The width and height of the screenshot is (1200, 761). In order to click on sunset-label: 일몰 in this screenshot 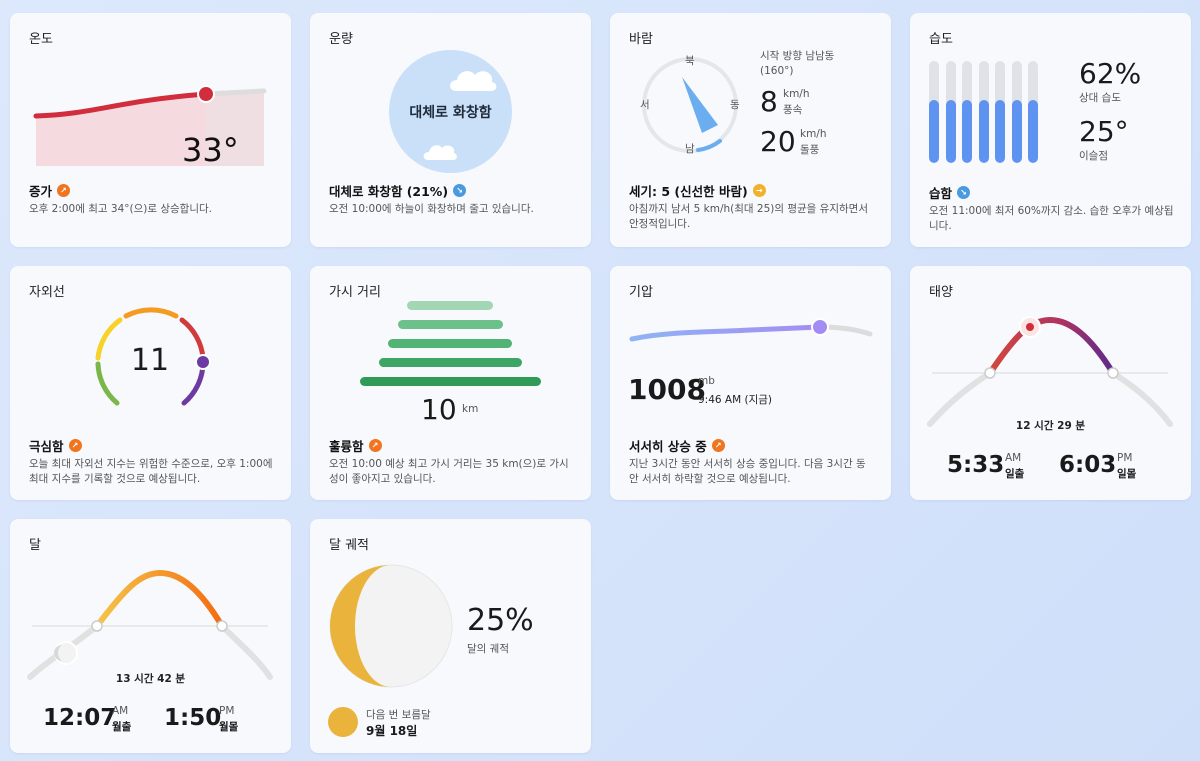, I will do `click(1127, 474)`.